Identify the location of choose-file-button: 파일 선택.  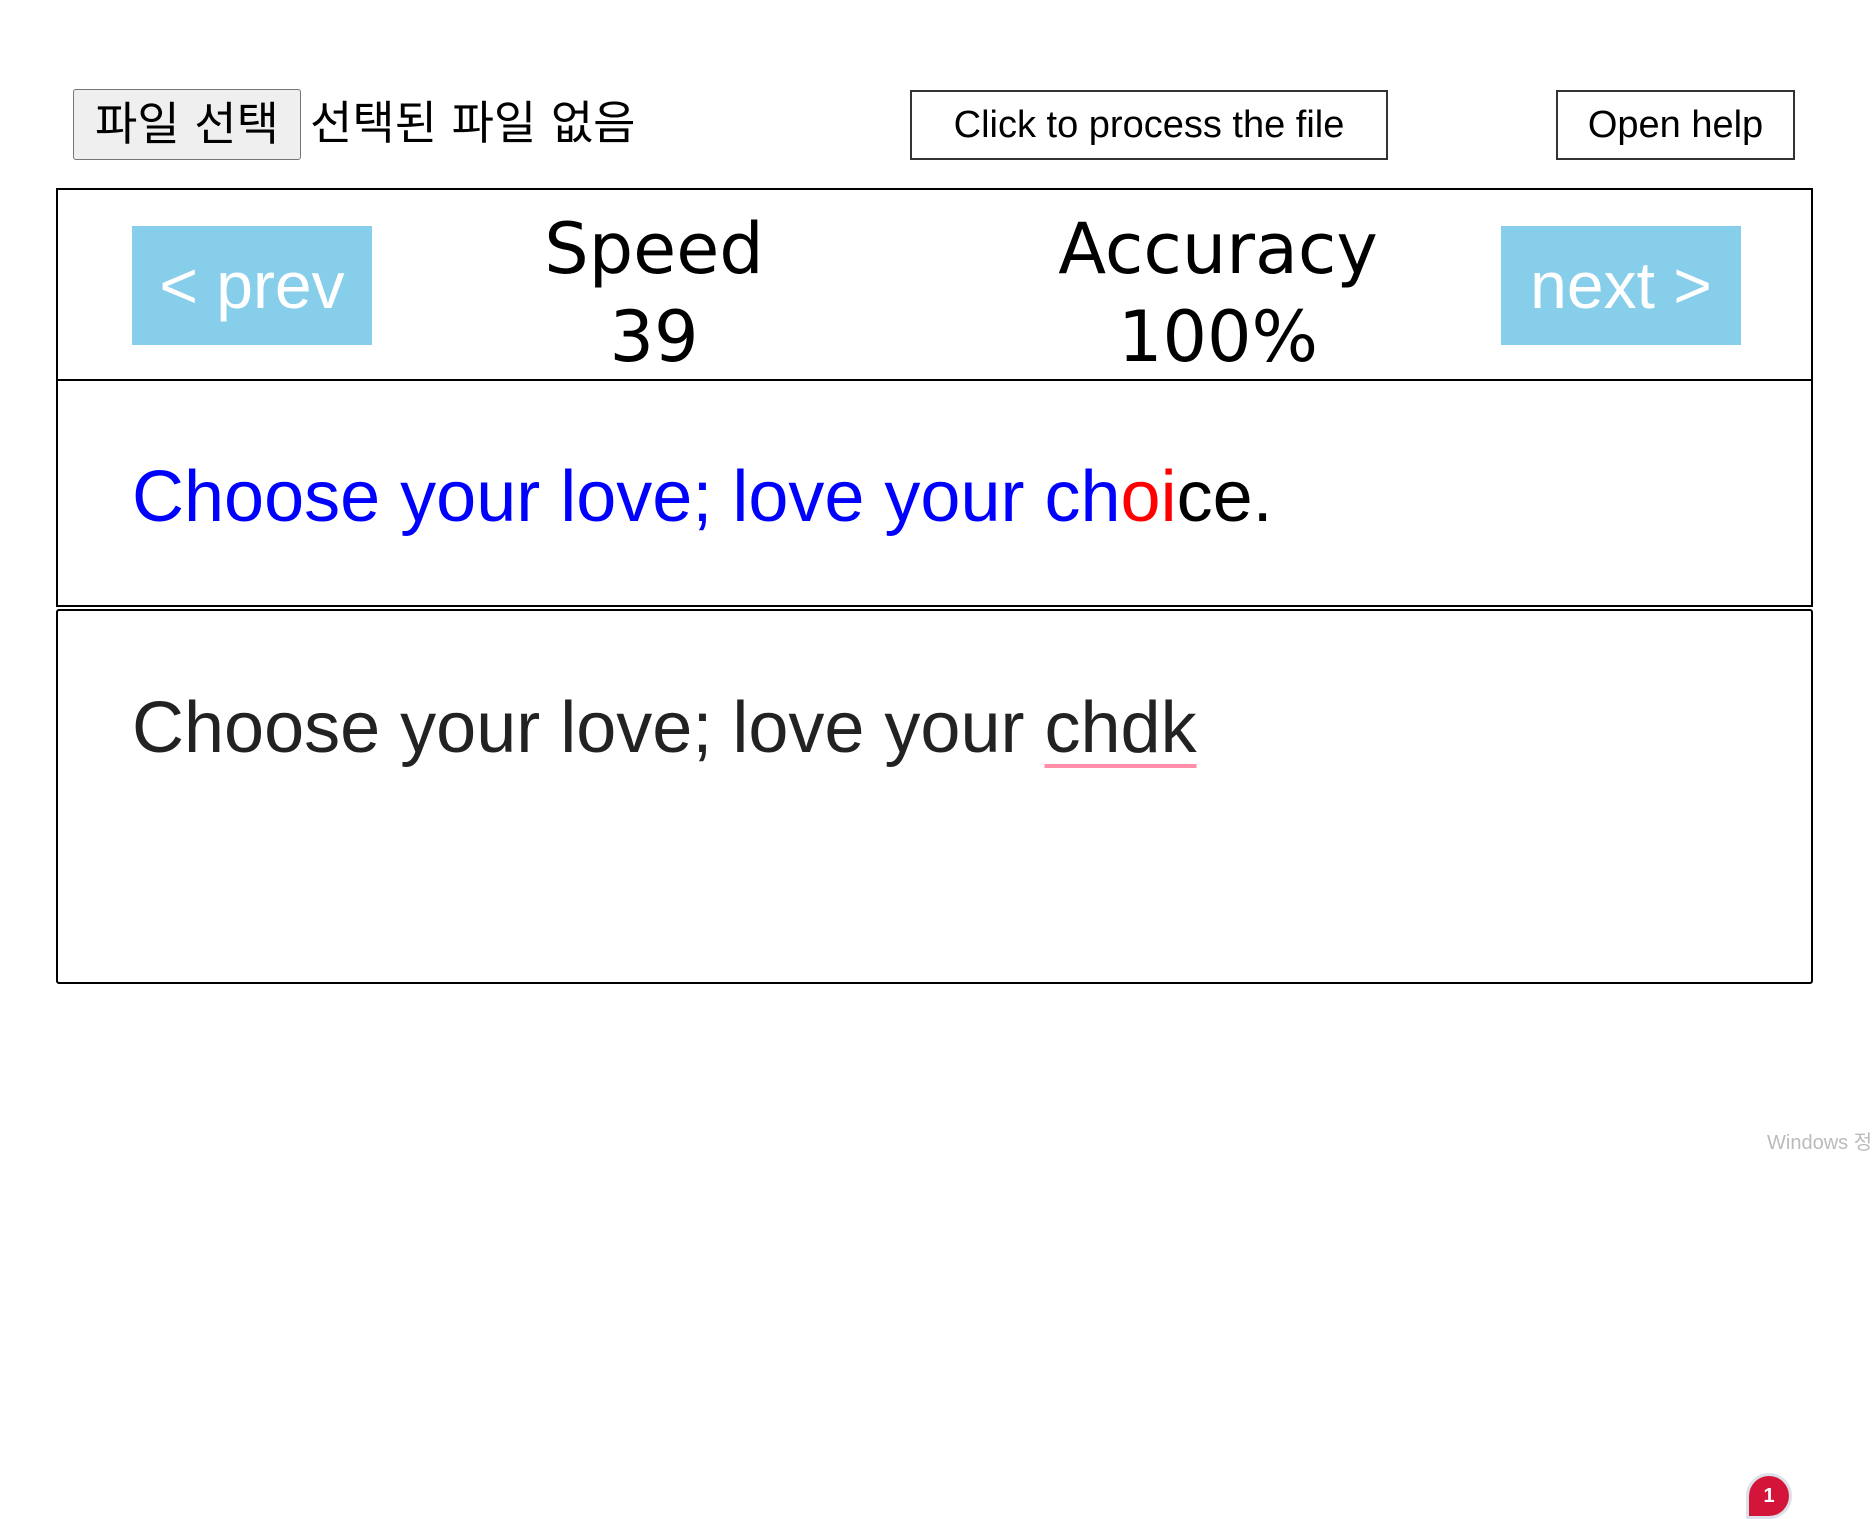
(187, 124).